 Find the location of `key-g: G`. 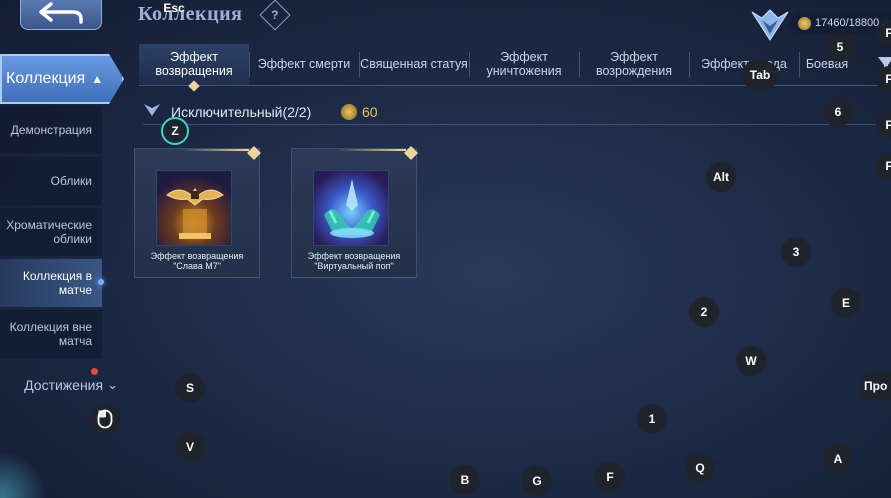

key-g: G is located at coordinates (537, 481).